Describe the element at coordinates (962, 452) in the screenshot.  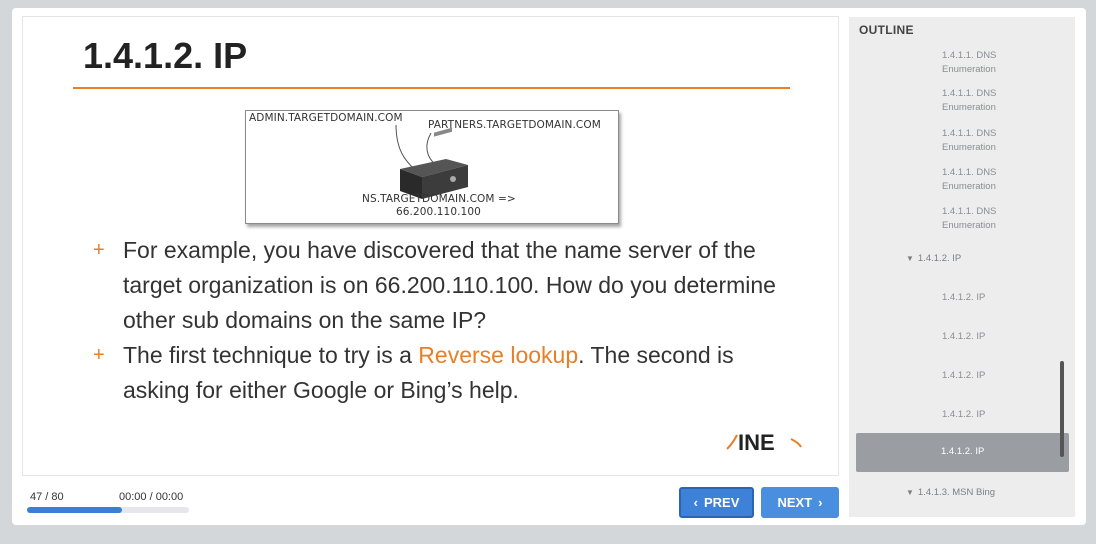
I see `outline-item-selected: 1.4.1.2. IP` at that location.